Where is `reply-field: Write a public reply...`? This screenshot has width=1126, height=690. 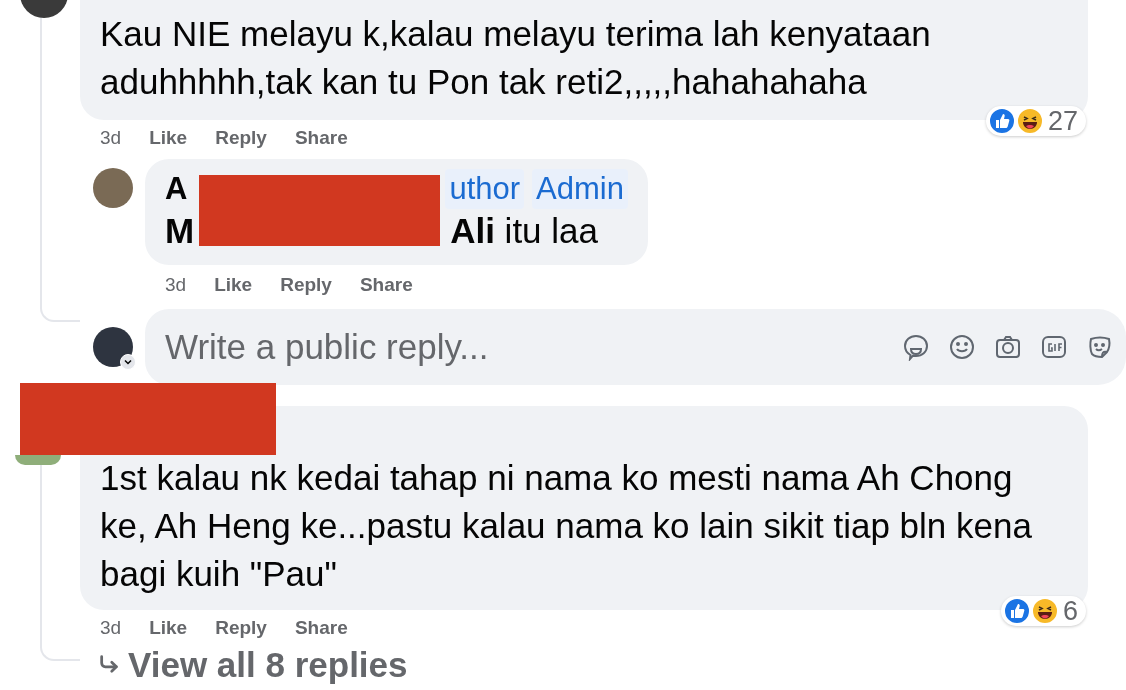
reply-field: Write a public reply... is located at coordinates (635, 347).